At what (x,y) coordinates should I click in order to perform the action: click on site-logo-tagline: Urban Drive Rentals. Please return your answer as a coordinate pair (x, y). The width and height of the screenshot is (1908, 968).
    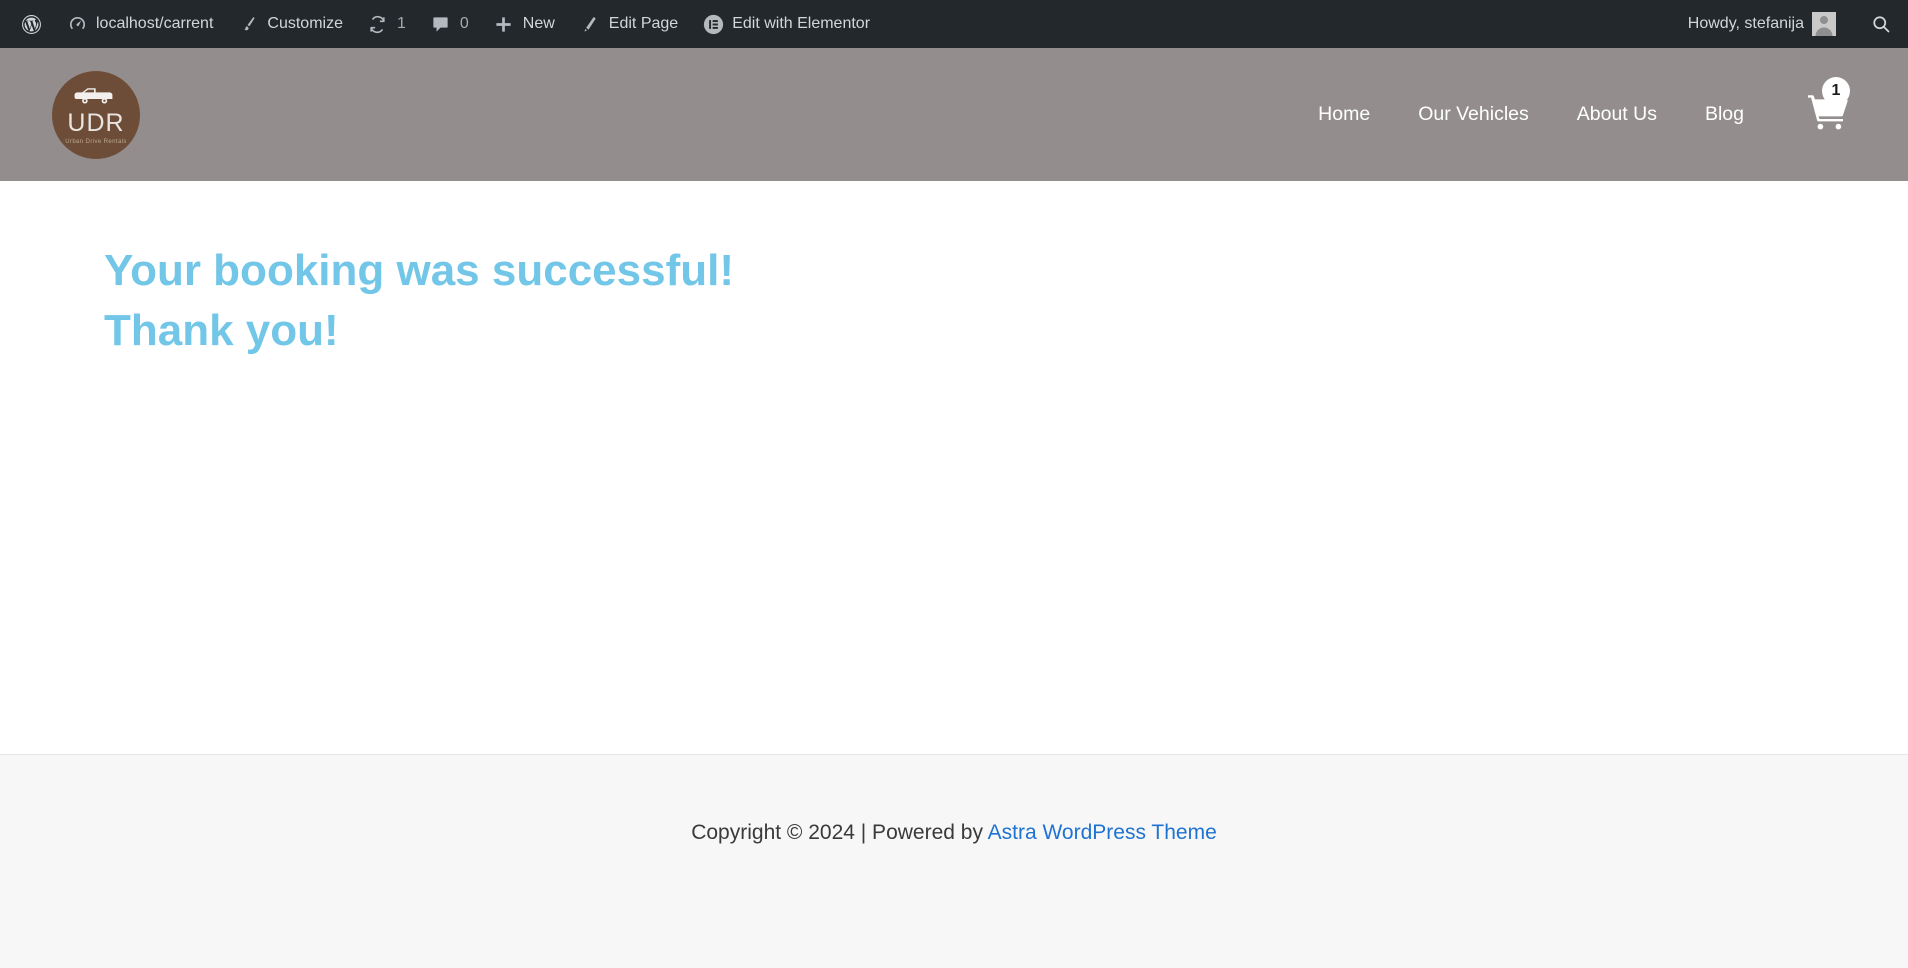
    Looking at the image, I should click on (96, 141).